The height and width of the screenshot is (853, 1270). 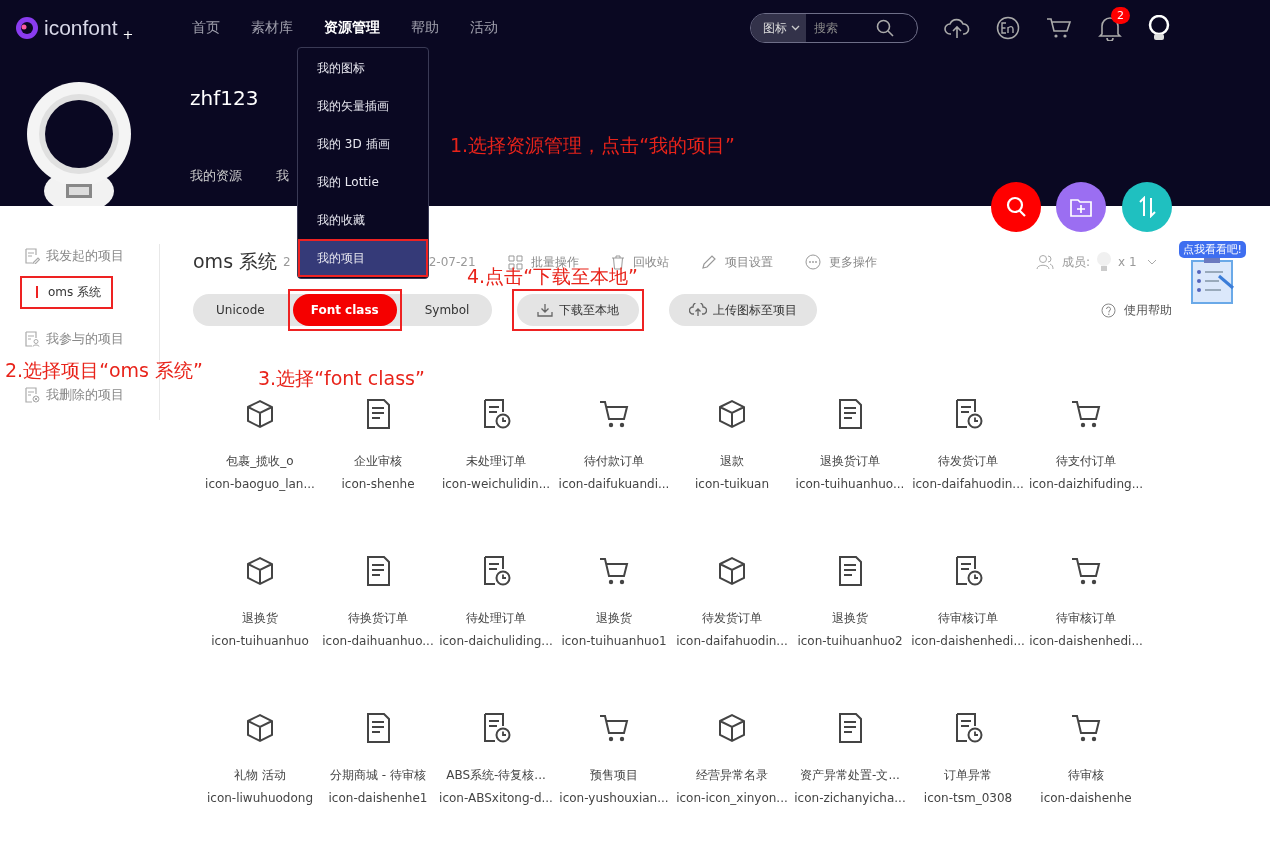 I want to click on menu-item: 我的 3D 插画, so click(x=363, y=144).